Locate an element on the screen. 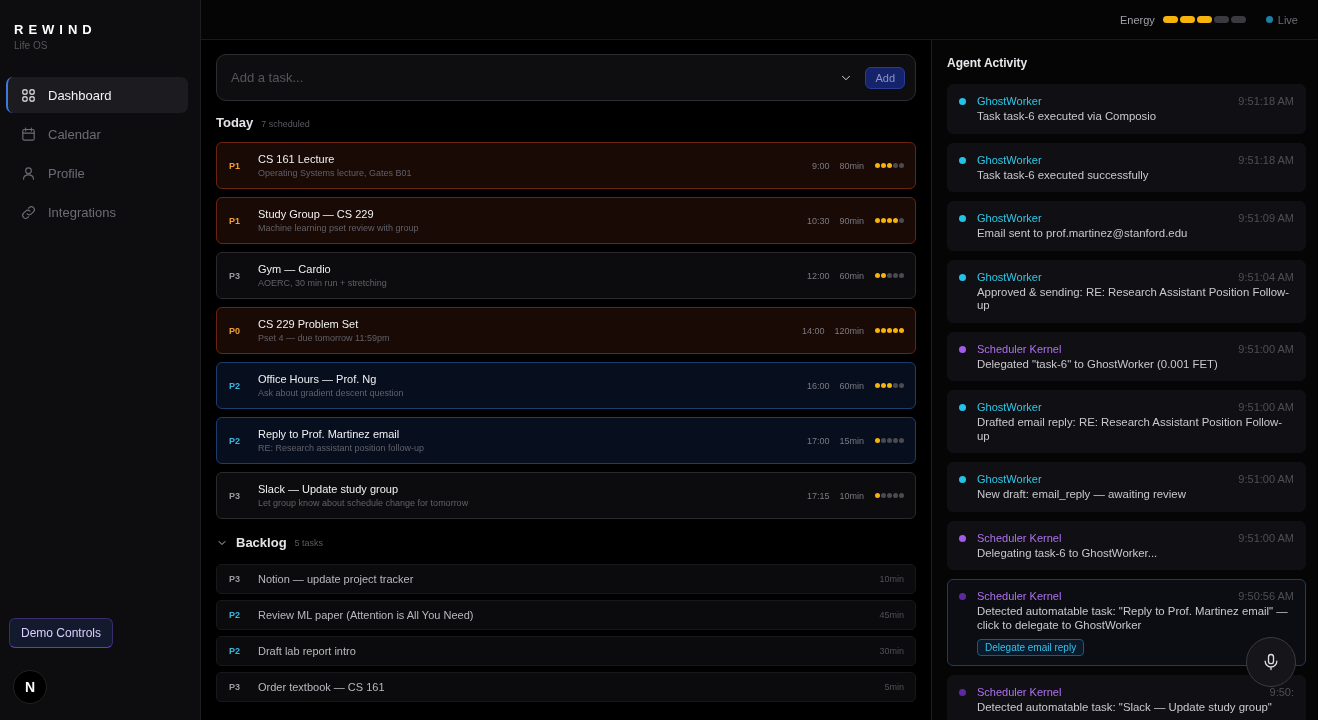 This screenshot has width=1318, height=720. task-note: Let group know about schedule change for tomorrow is located at coordinates (363, 503).